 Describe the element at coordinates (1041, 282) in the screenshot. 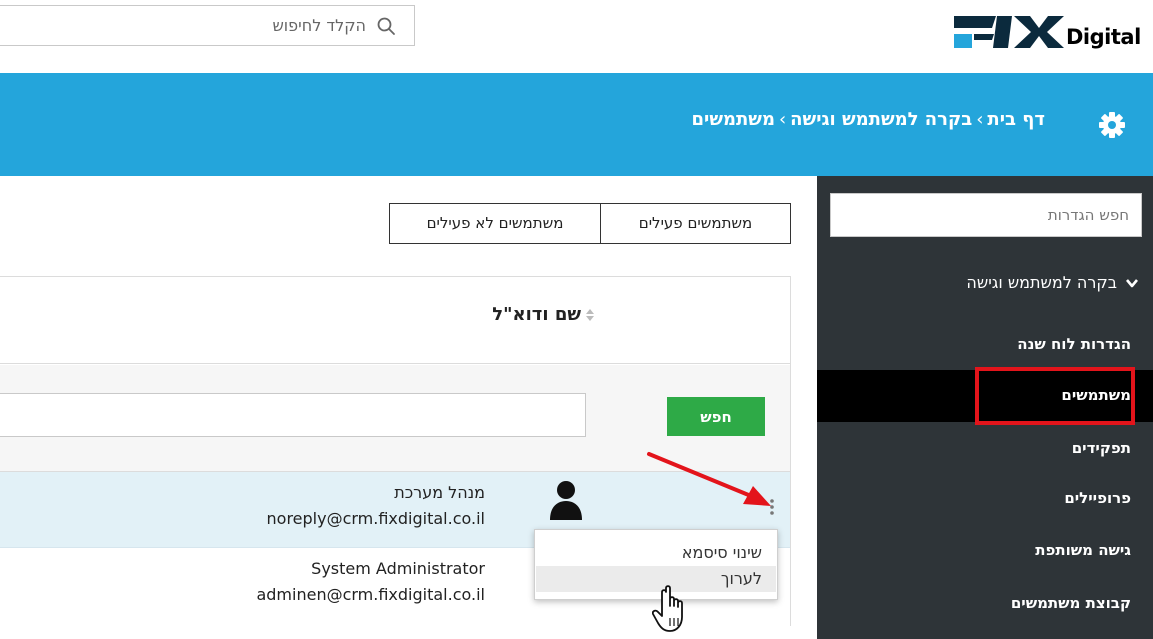

I see `sidebar-section-label: בקרה למשתמש וגישה` at that location.